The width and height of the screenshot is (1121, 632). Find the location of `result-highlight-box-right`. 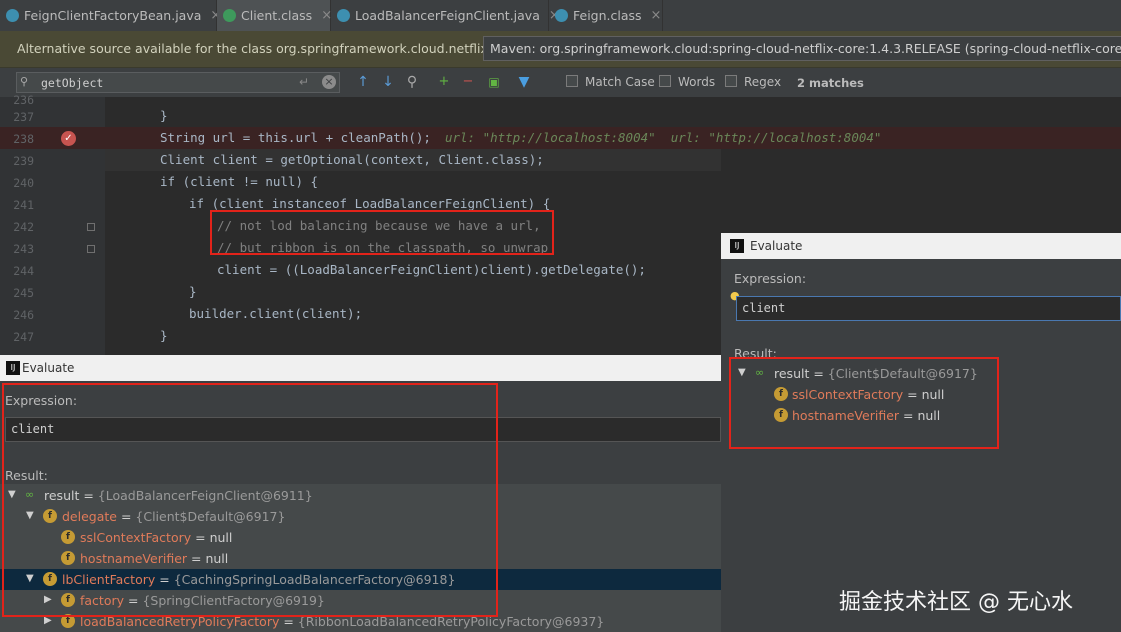

result-highlight-box-right is located at coordinates (864, 403).